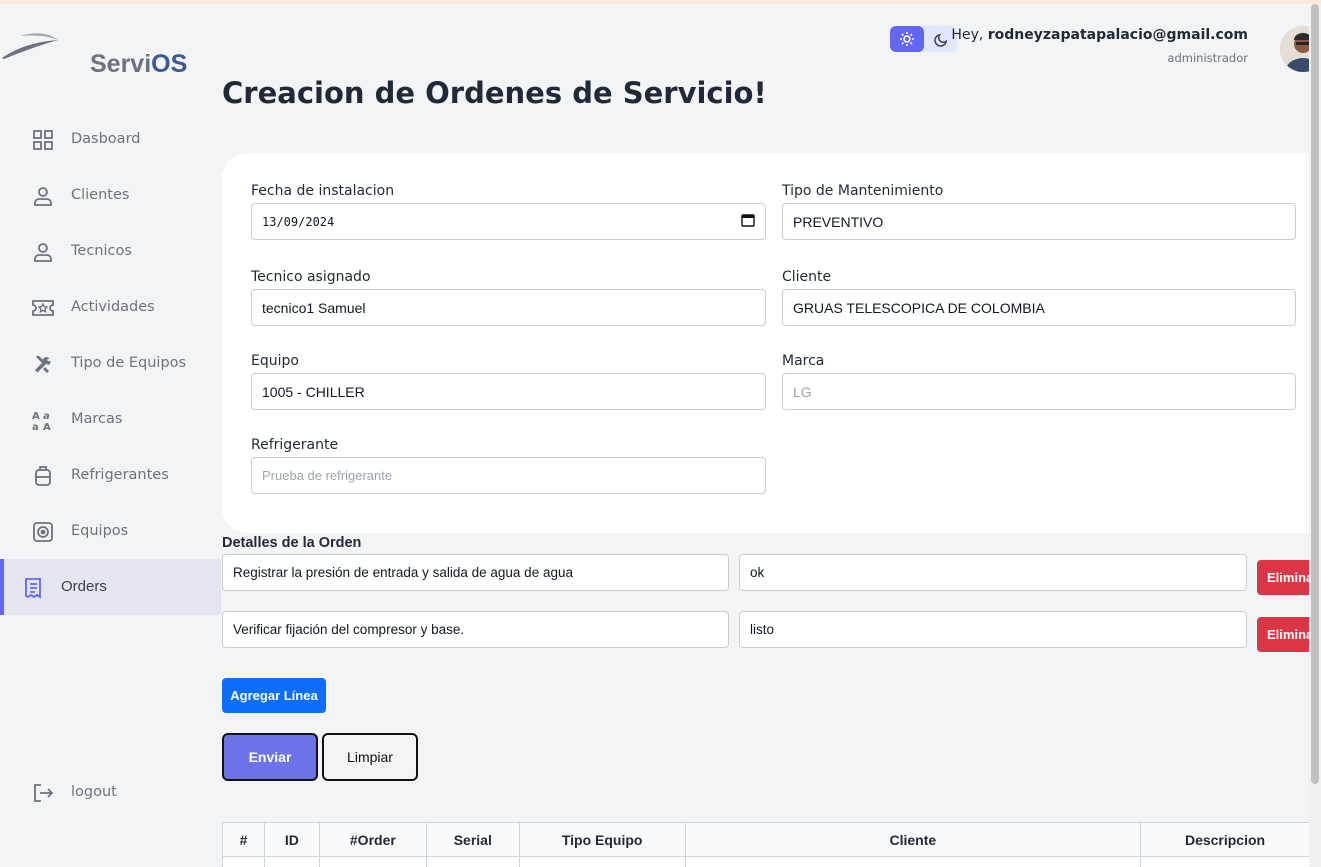  What do you see at coordinates (30, 46) in the screenshot?
I see `logo-swoosh-icon` at bounding box center [30, 46].